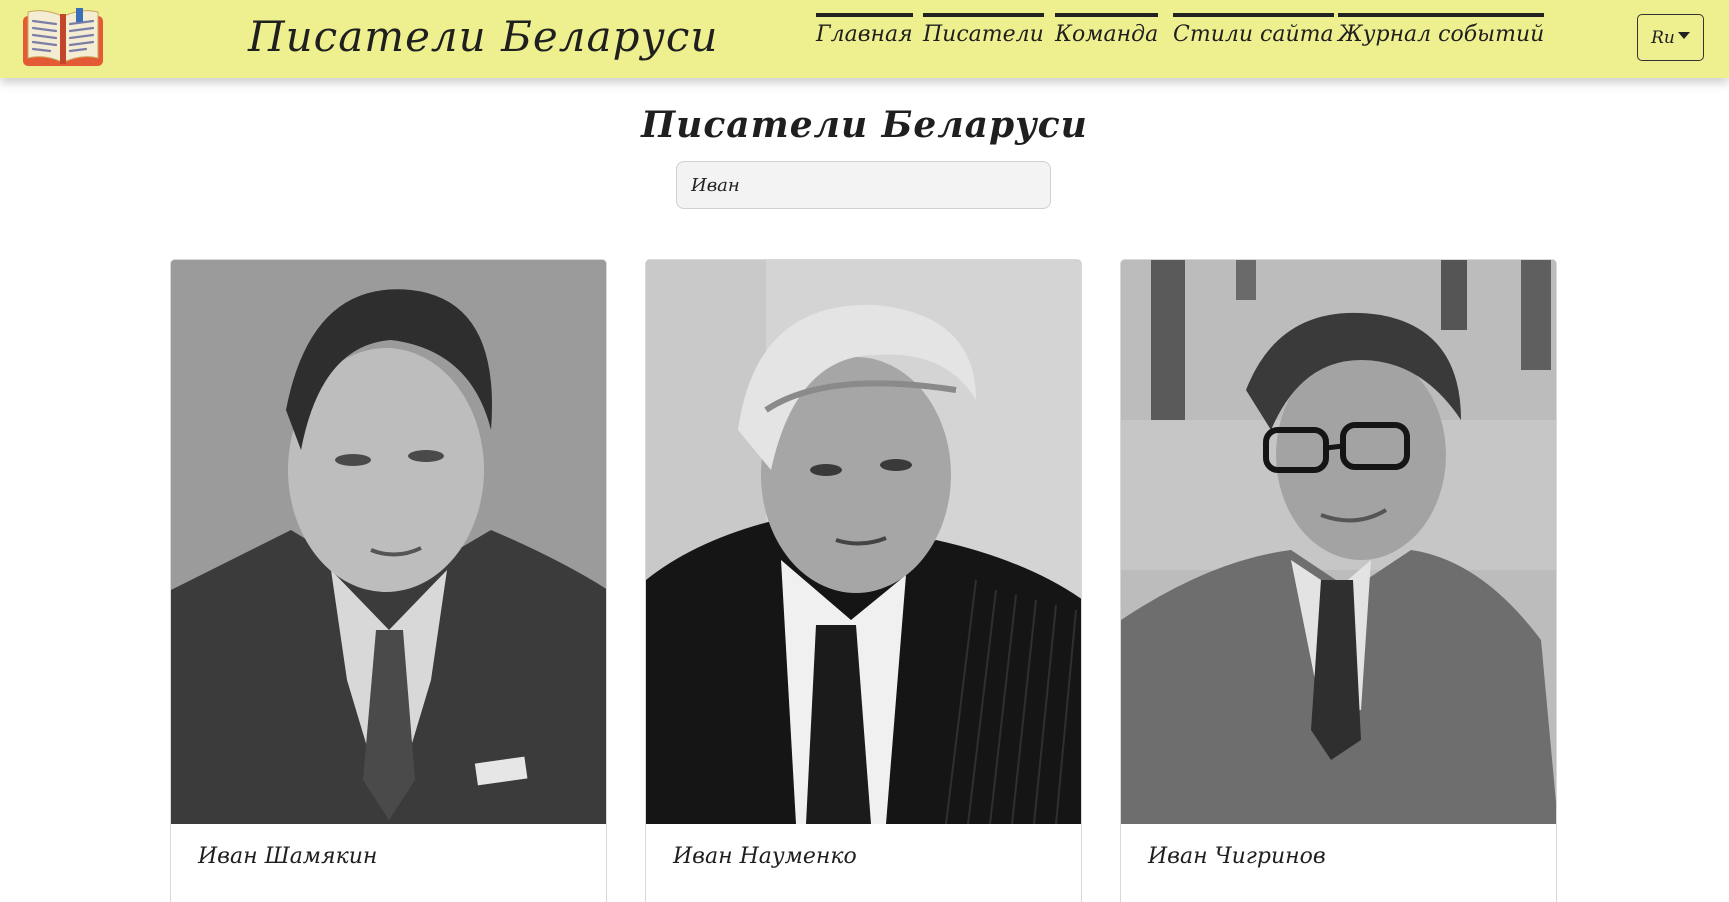 This screenshot has height=902, width=1729. I want to click on nav-team: Команда, so click(1107, 34).